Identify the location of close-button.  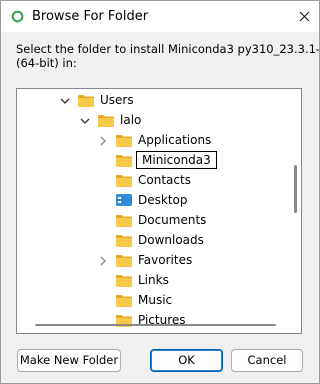
(304, 16).